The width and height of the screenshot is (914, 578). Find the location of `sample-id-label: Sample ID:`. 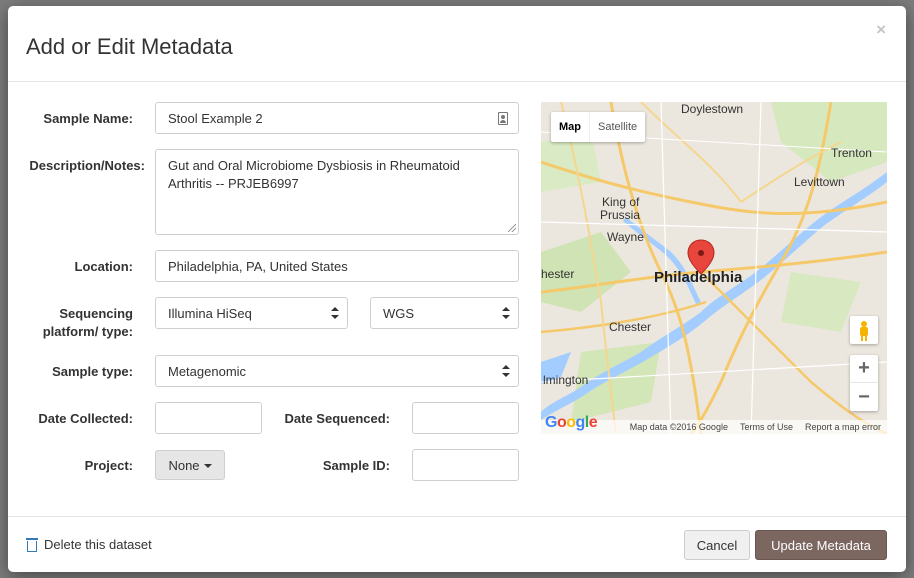

sample-id-label: Sample ID: is located at coordinates (356, 465).